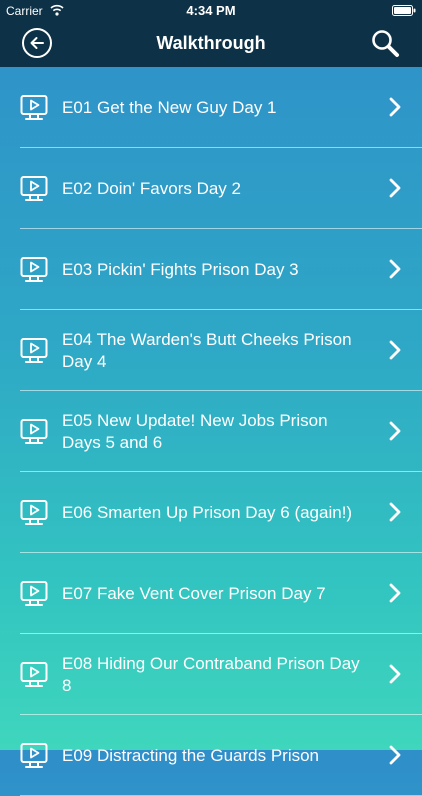  I want to click on list-item: E01 Get the New Guy Day 1, so click(211, 107).